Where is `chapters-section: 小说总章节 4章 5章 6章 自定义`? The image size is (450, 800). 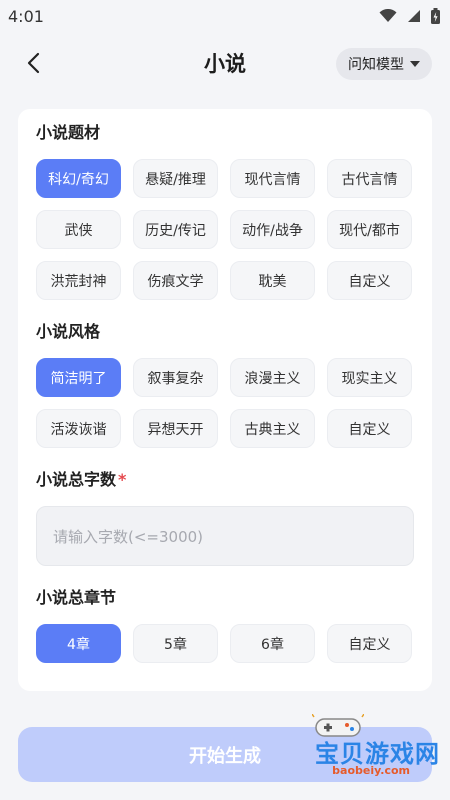 chapters-section: 小说总章节 4章 5章 6章 自定义 is located at coordinates (225, 624).